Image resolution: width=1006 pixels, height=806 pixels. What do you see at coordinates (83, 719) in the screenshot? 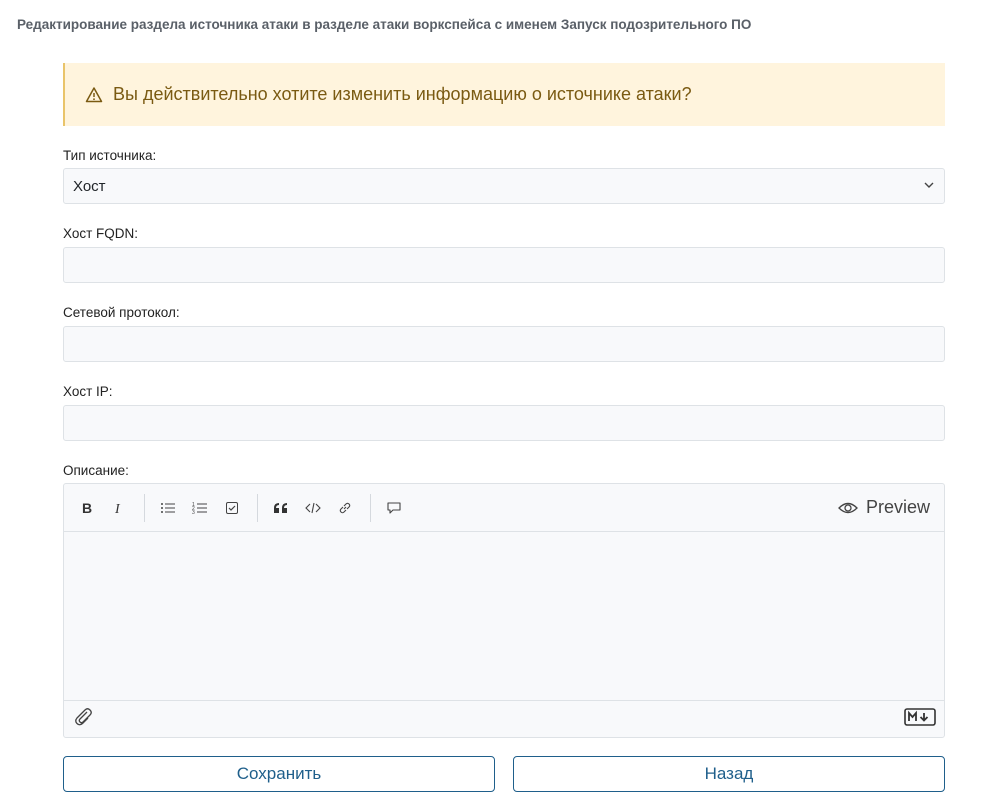
I see `paperclip-icon` at bounding box center [83, 719].